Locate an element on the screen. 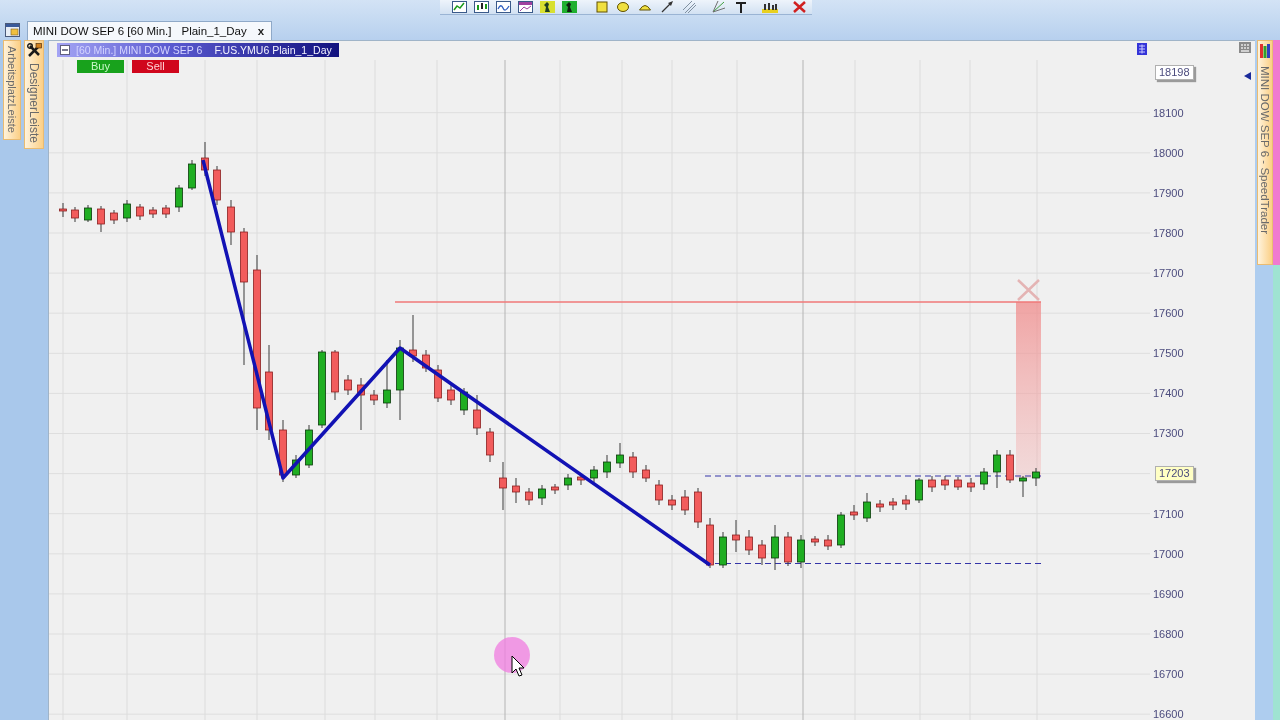  price-label: 17300 is located at coordinates (1168, 433).